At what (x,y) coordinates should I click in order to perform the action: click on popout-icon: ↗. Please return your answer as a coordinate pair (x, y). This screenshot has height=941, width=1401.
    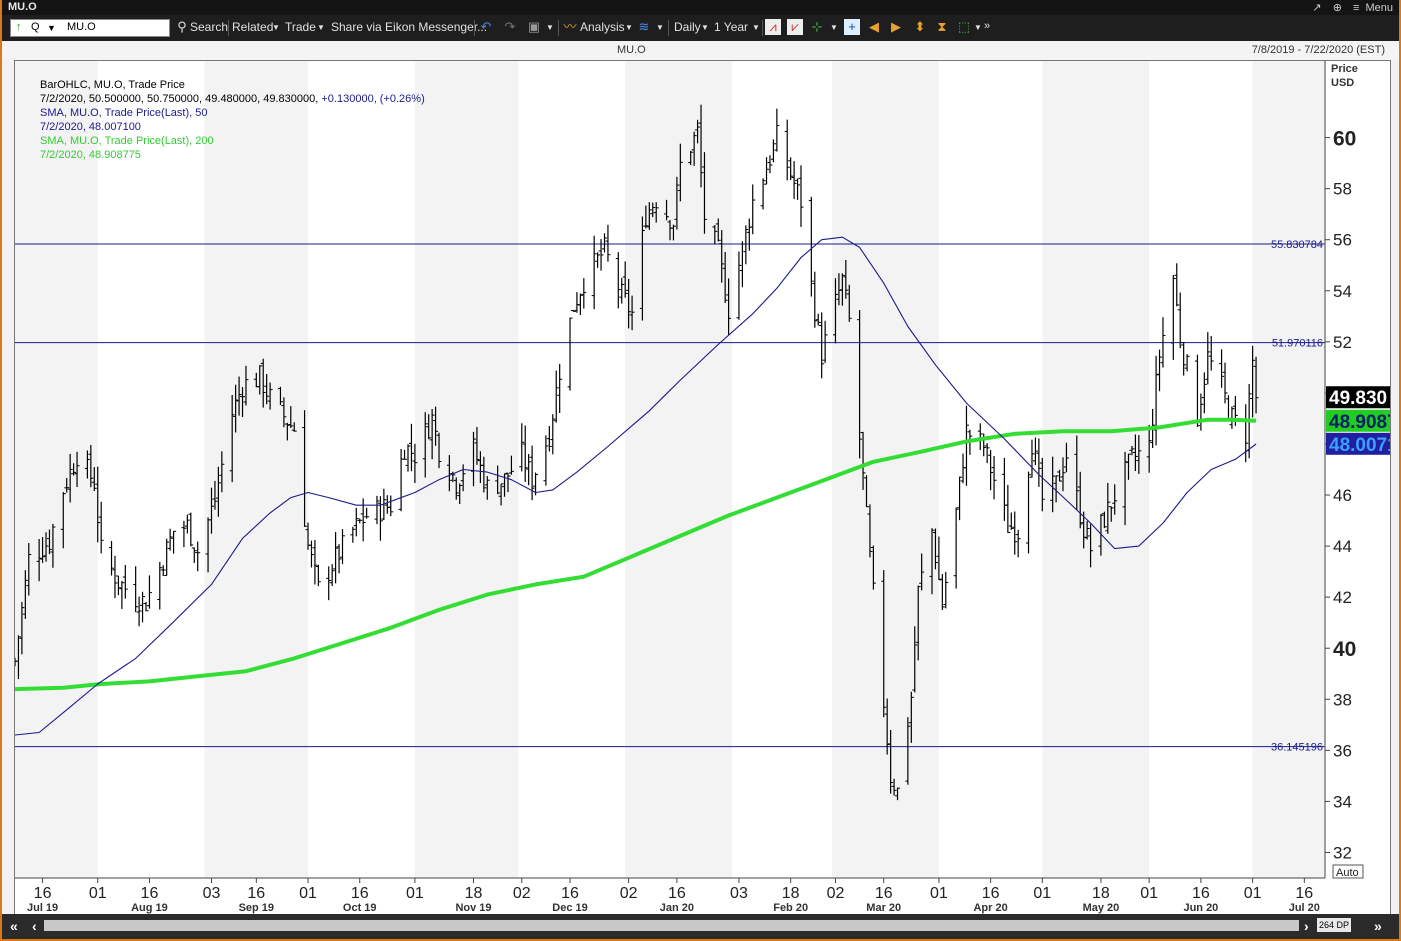
    Looking at the image, I should click on (1316, 8).